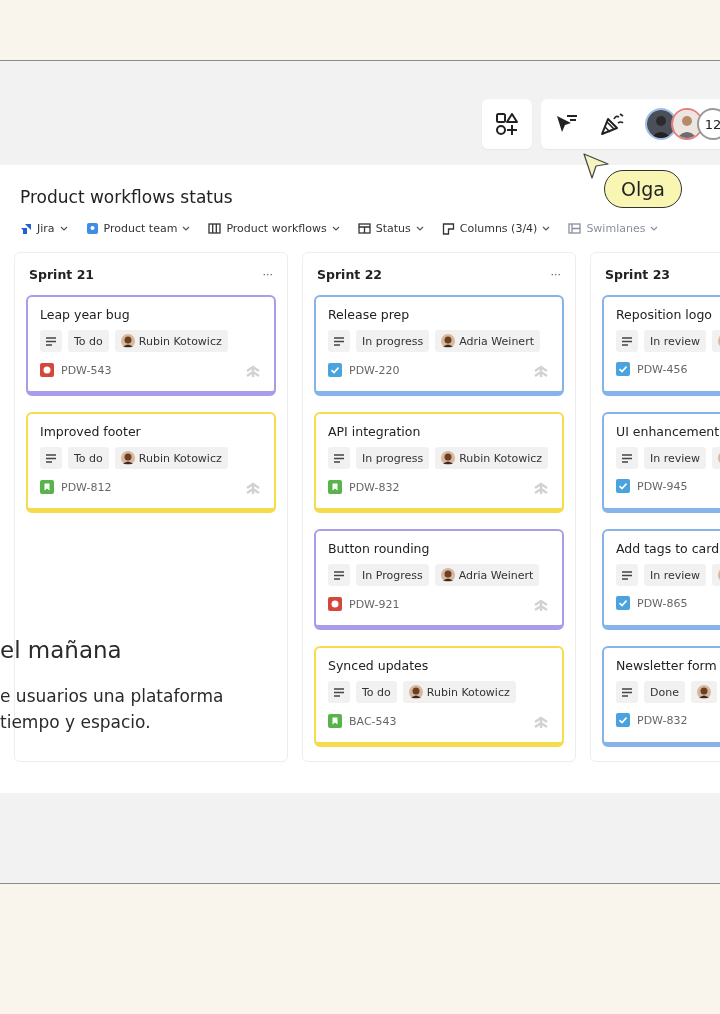 Image resolution: width=720 pixels, height=1014 pixels. I want to click on task-card: UI enhancement In review PDW-945, so click(661, 462).